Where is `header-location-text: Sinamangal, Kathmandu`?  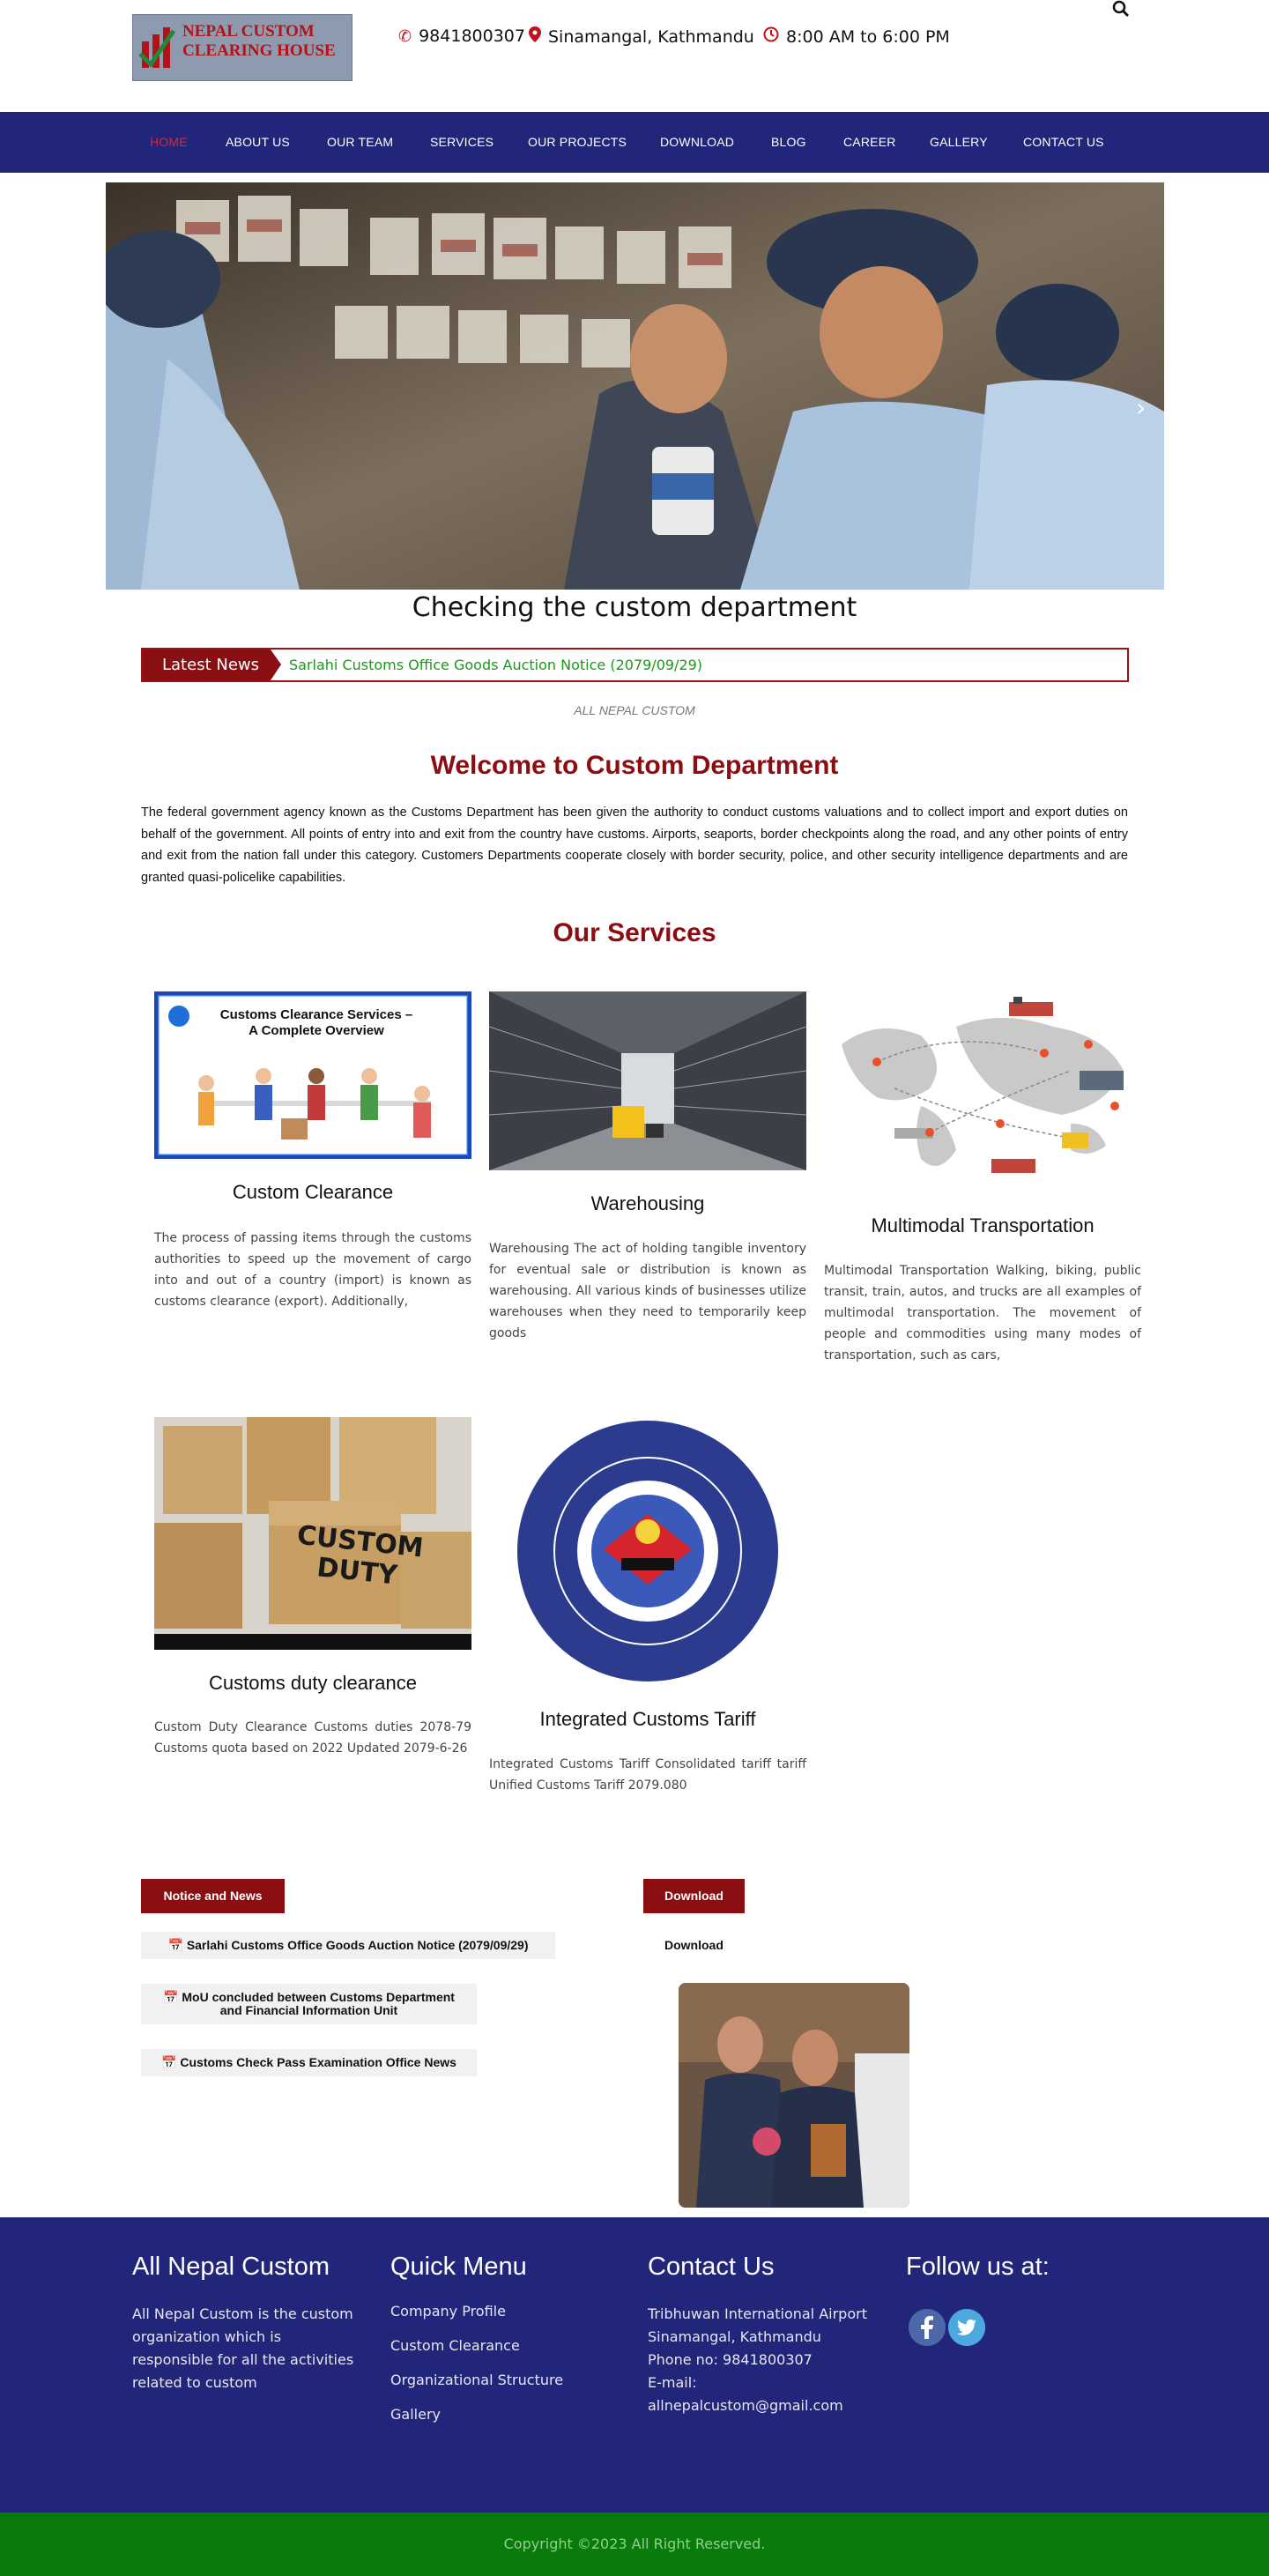 header-location-text: Sinamangal, Kathmandu is located at coordinates (651, 36).